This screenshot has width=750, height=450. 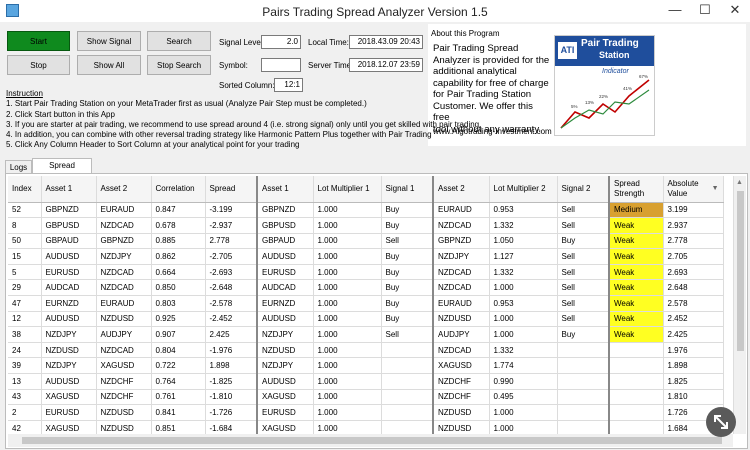 I want to click on col-header-signal-1: Signal 1, so click(x=407, y=189).